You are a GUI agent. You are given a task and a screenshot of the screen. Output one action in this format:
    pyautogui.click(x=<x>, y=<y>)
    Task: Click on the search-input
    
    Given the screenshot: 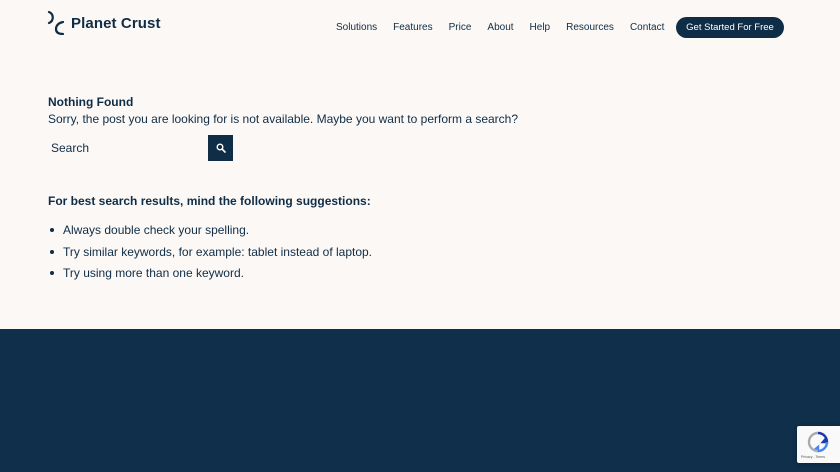 What is the action you would take?
    pyautogui.click(x=128, y=148)
    